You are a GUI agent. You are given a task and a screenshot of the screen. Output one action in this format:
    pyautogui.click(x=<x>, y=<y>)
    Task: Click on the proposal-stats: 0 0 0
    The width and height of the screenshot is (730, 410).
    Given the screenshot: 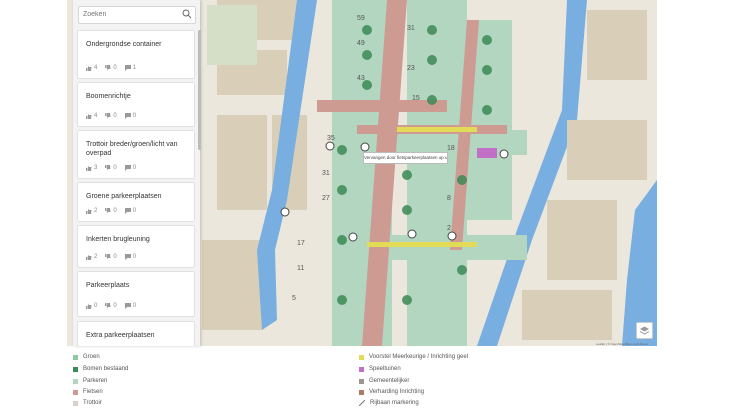 What is the action you would take?
    pyautogui.click(x=111, y=306)
    